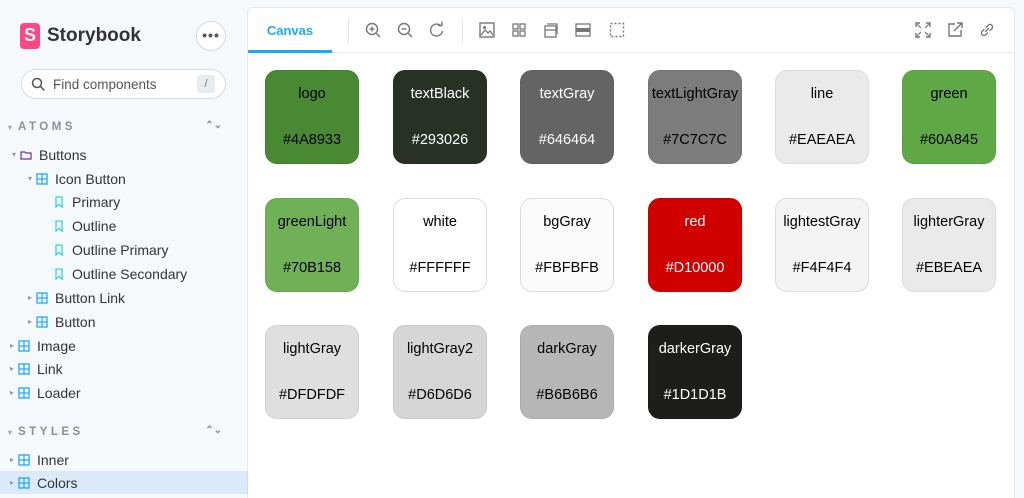 Image resolution: width=1024 pixels, height=498 pixels. I want to click on grid-icon, so click(519, 30).